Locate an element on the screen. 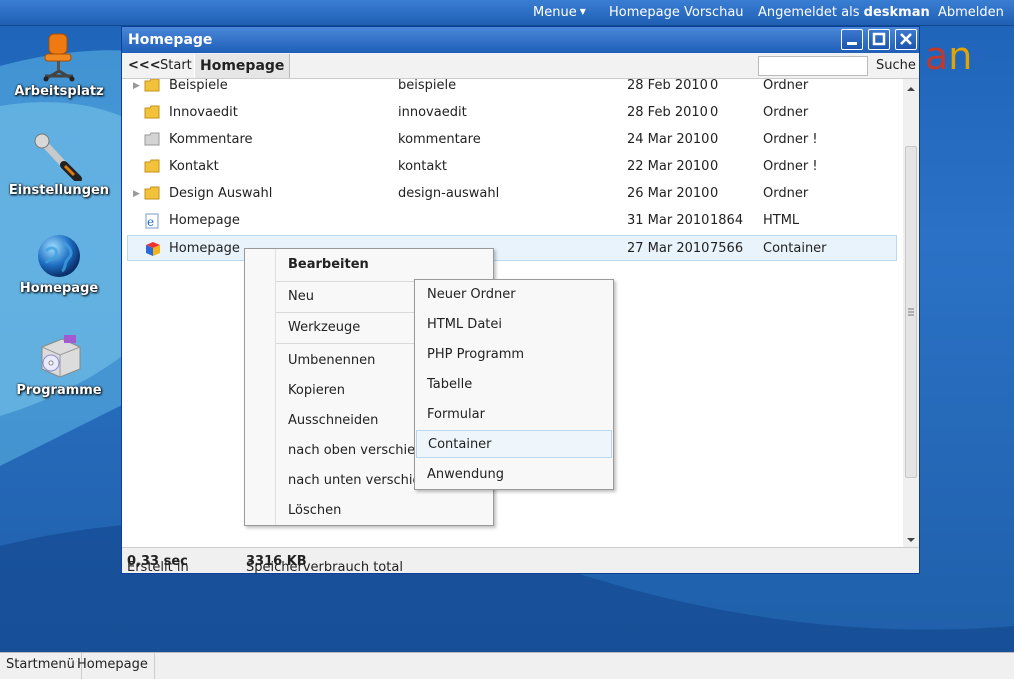 The width and height of the screenshot is (1014, 679). file-name: Kontakt is located at coordinates (194, 166).